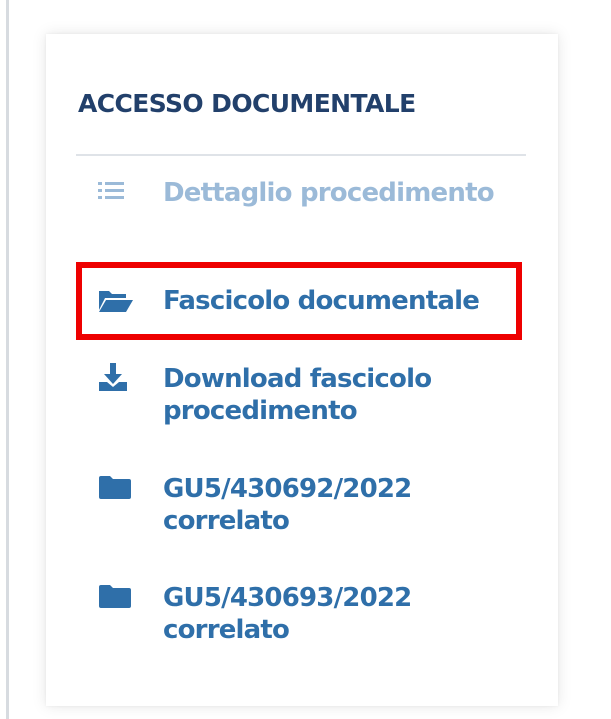 The height and width of the screenshot is (719, 611). What do you see at coordinates (287, 614) in the screenshot?
I see `menu-item-label: GU5/430693/2022 correlato` at bounding box center [287, 614].